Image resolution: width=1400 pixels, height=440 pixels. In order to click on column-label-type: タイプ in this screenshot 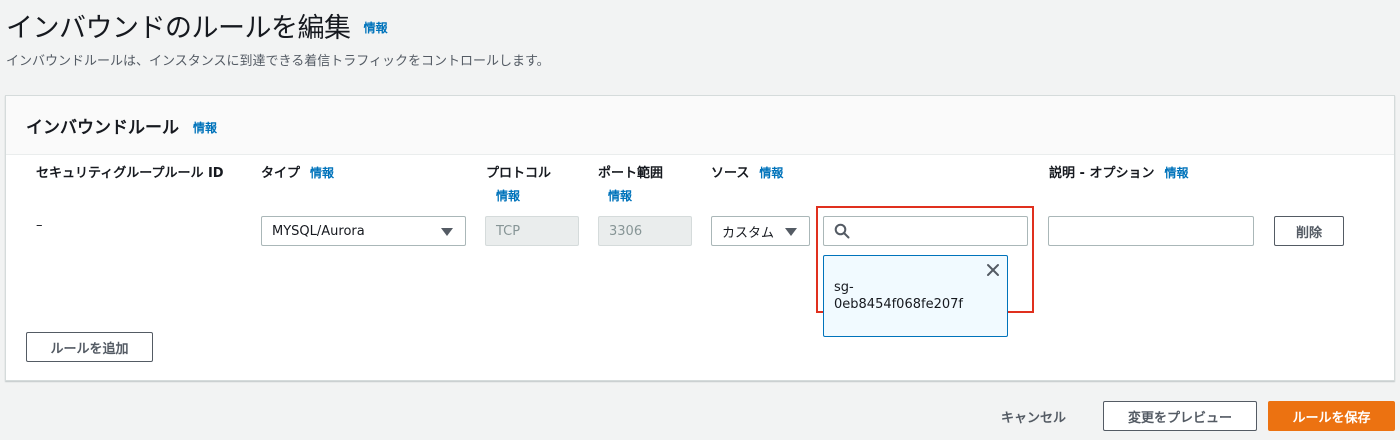, I will do `click(281, 173)`.